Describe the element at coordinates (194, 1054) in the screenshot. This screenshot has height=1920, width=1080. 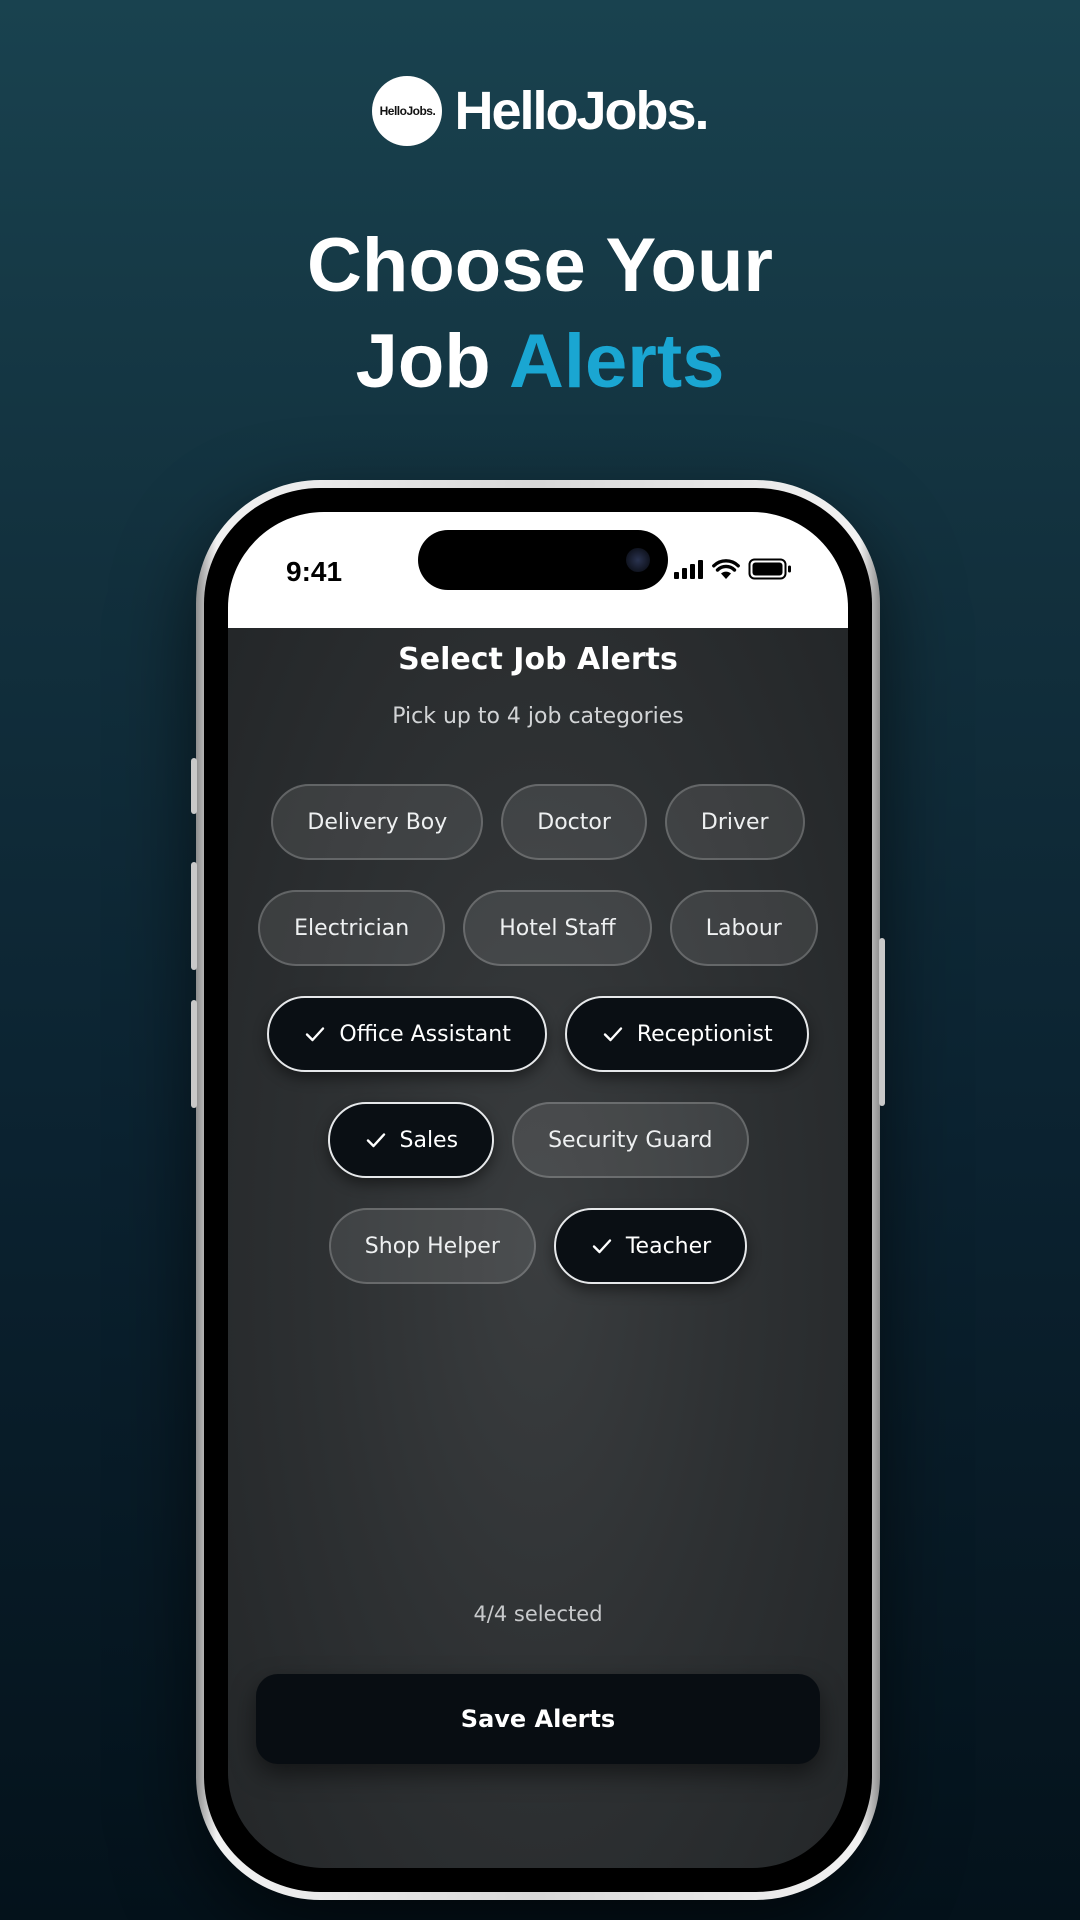
I see `volume-down-button` at that location.